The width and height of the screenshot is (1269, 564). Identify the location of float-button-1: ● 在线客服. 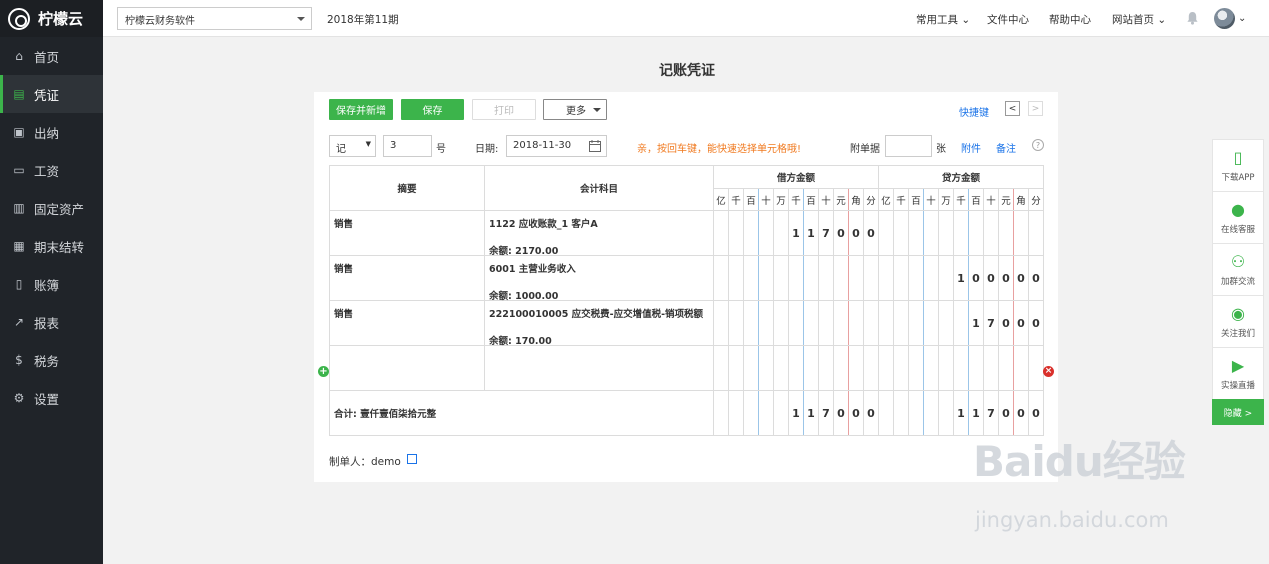
(1238, 217).